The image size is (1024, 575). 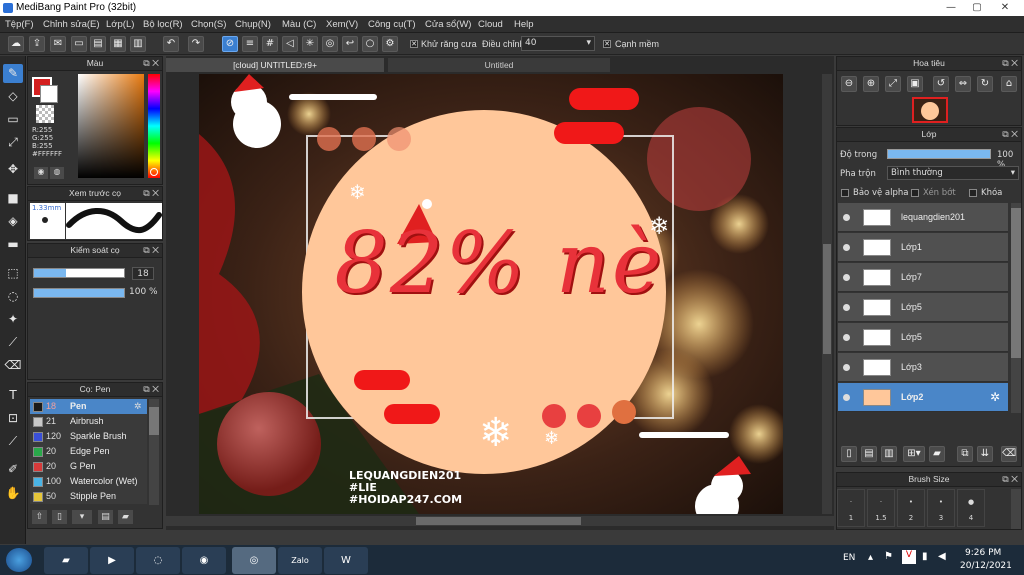 What do you see at coordinates (915, 84) in the screenshot?
I see `actual-size-icon: ▣` at bounding box center [915, 84].